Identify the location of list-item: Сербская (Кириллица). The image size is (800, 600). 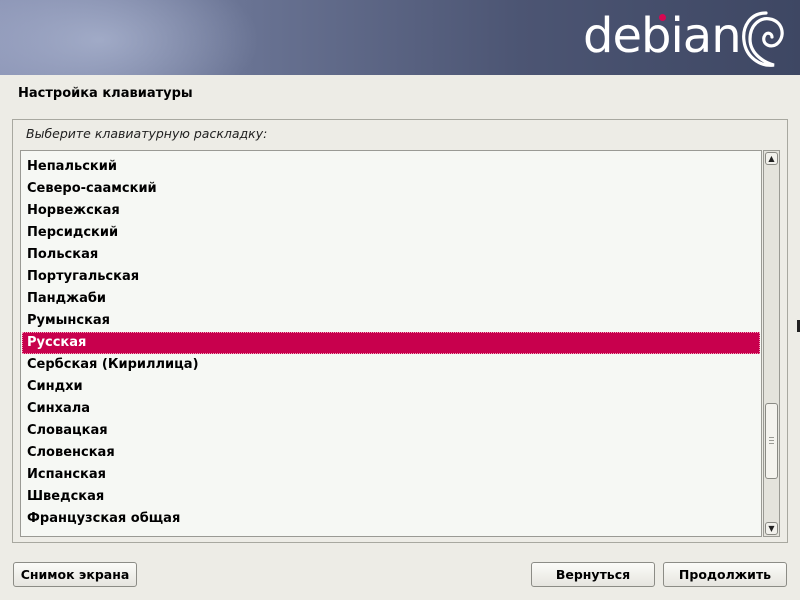
(391, 365).